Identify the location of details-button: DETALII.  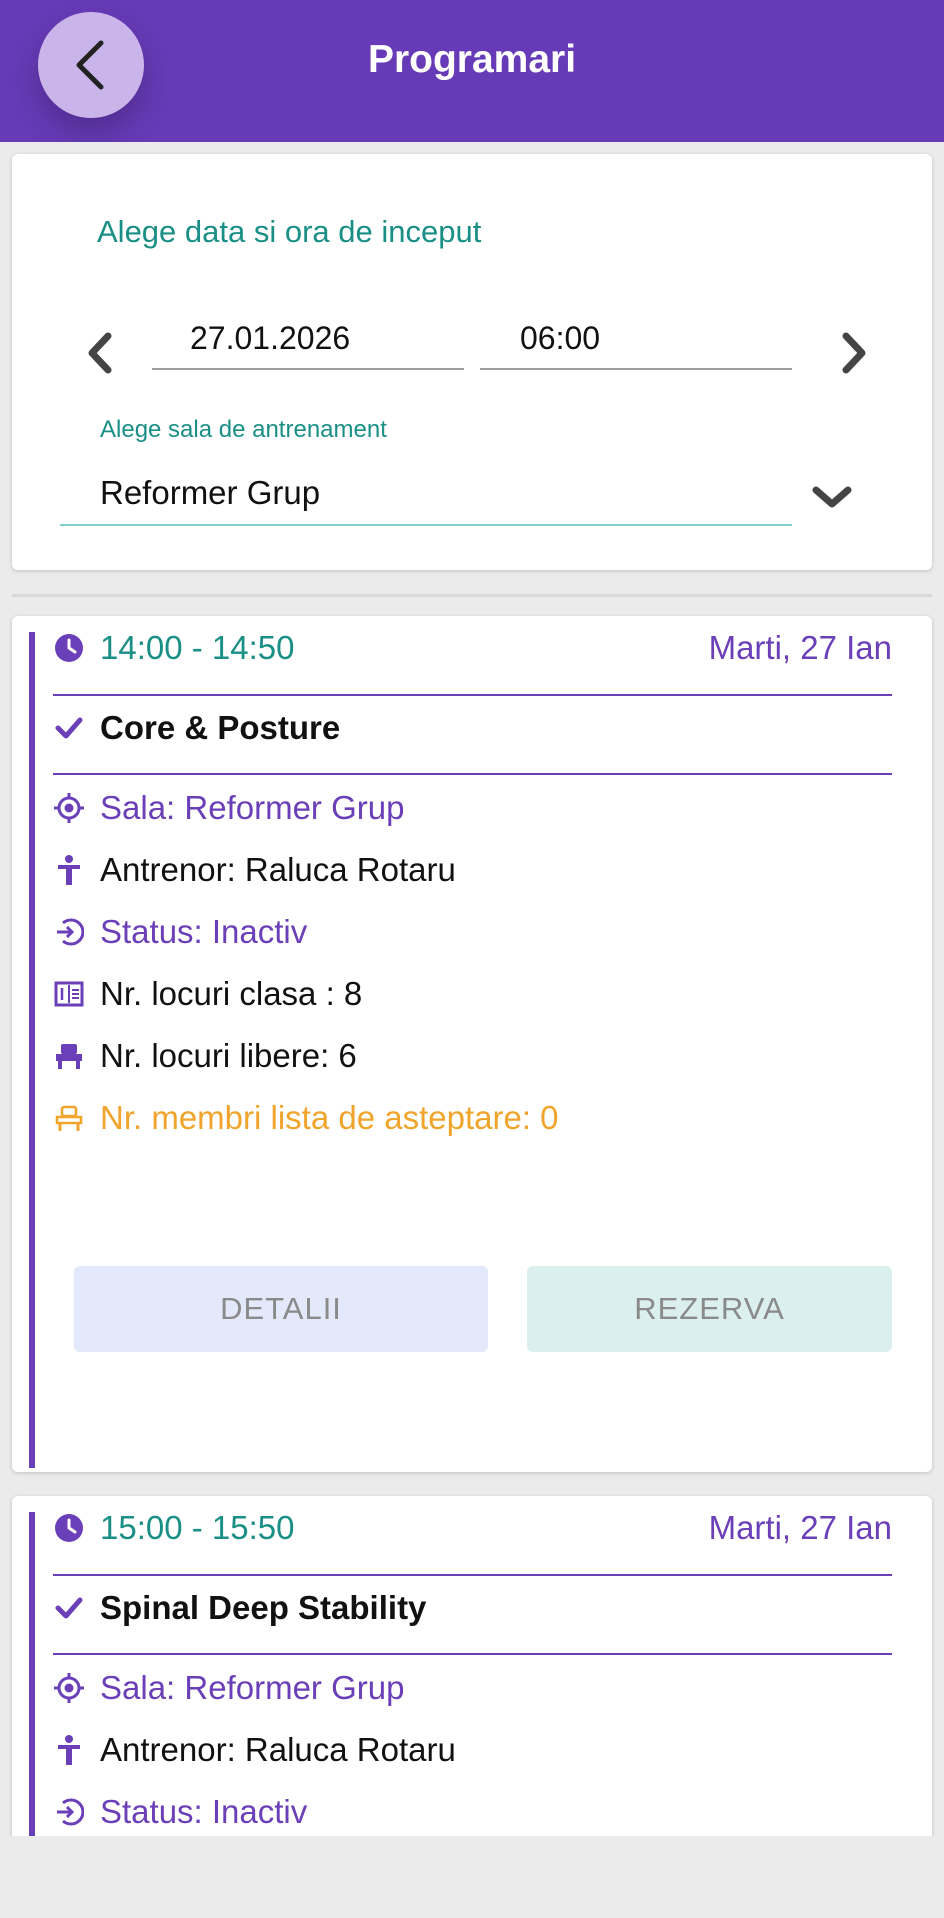
(281, 1309).